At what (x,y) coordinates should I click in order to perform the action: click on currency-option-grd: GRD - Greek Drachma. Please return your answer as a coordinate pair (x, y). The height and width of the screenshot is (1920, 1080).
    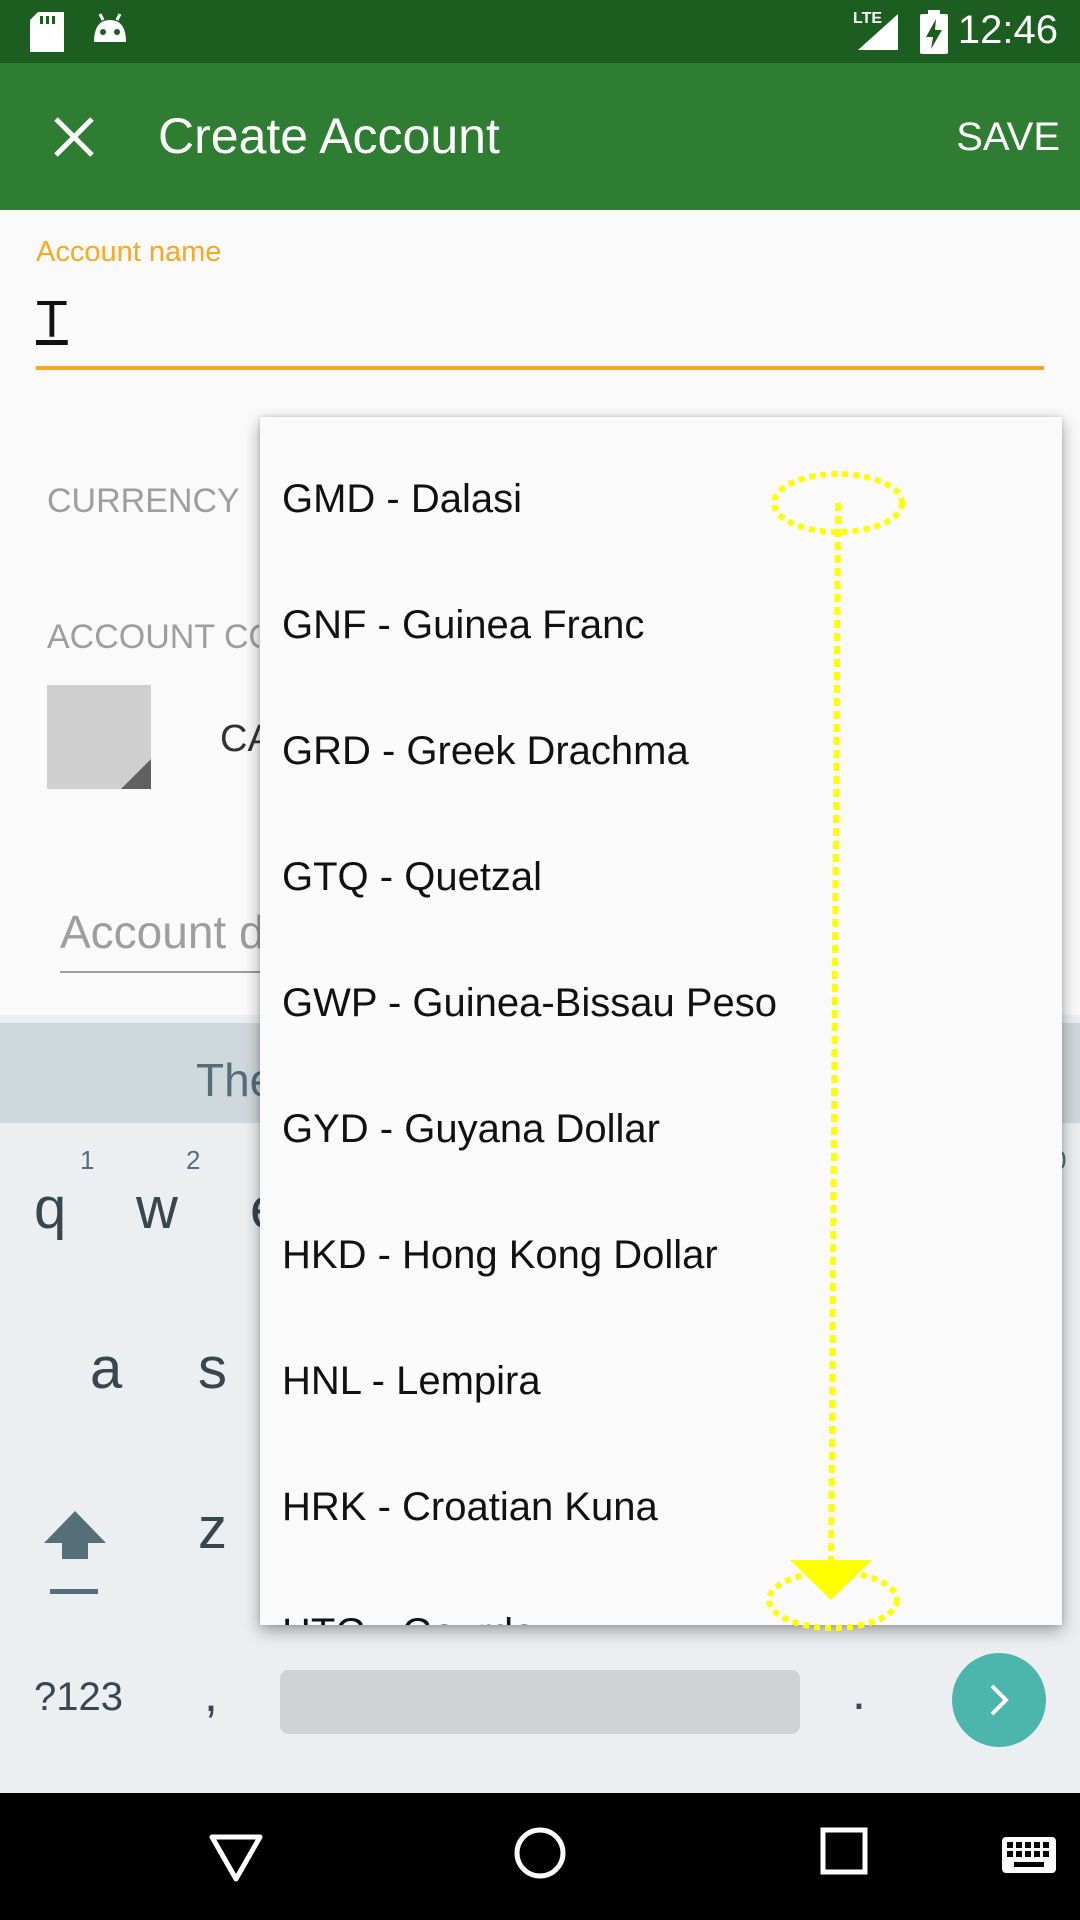
    Looking at the image, I should click on (485, 751).